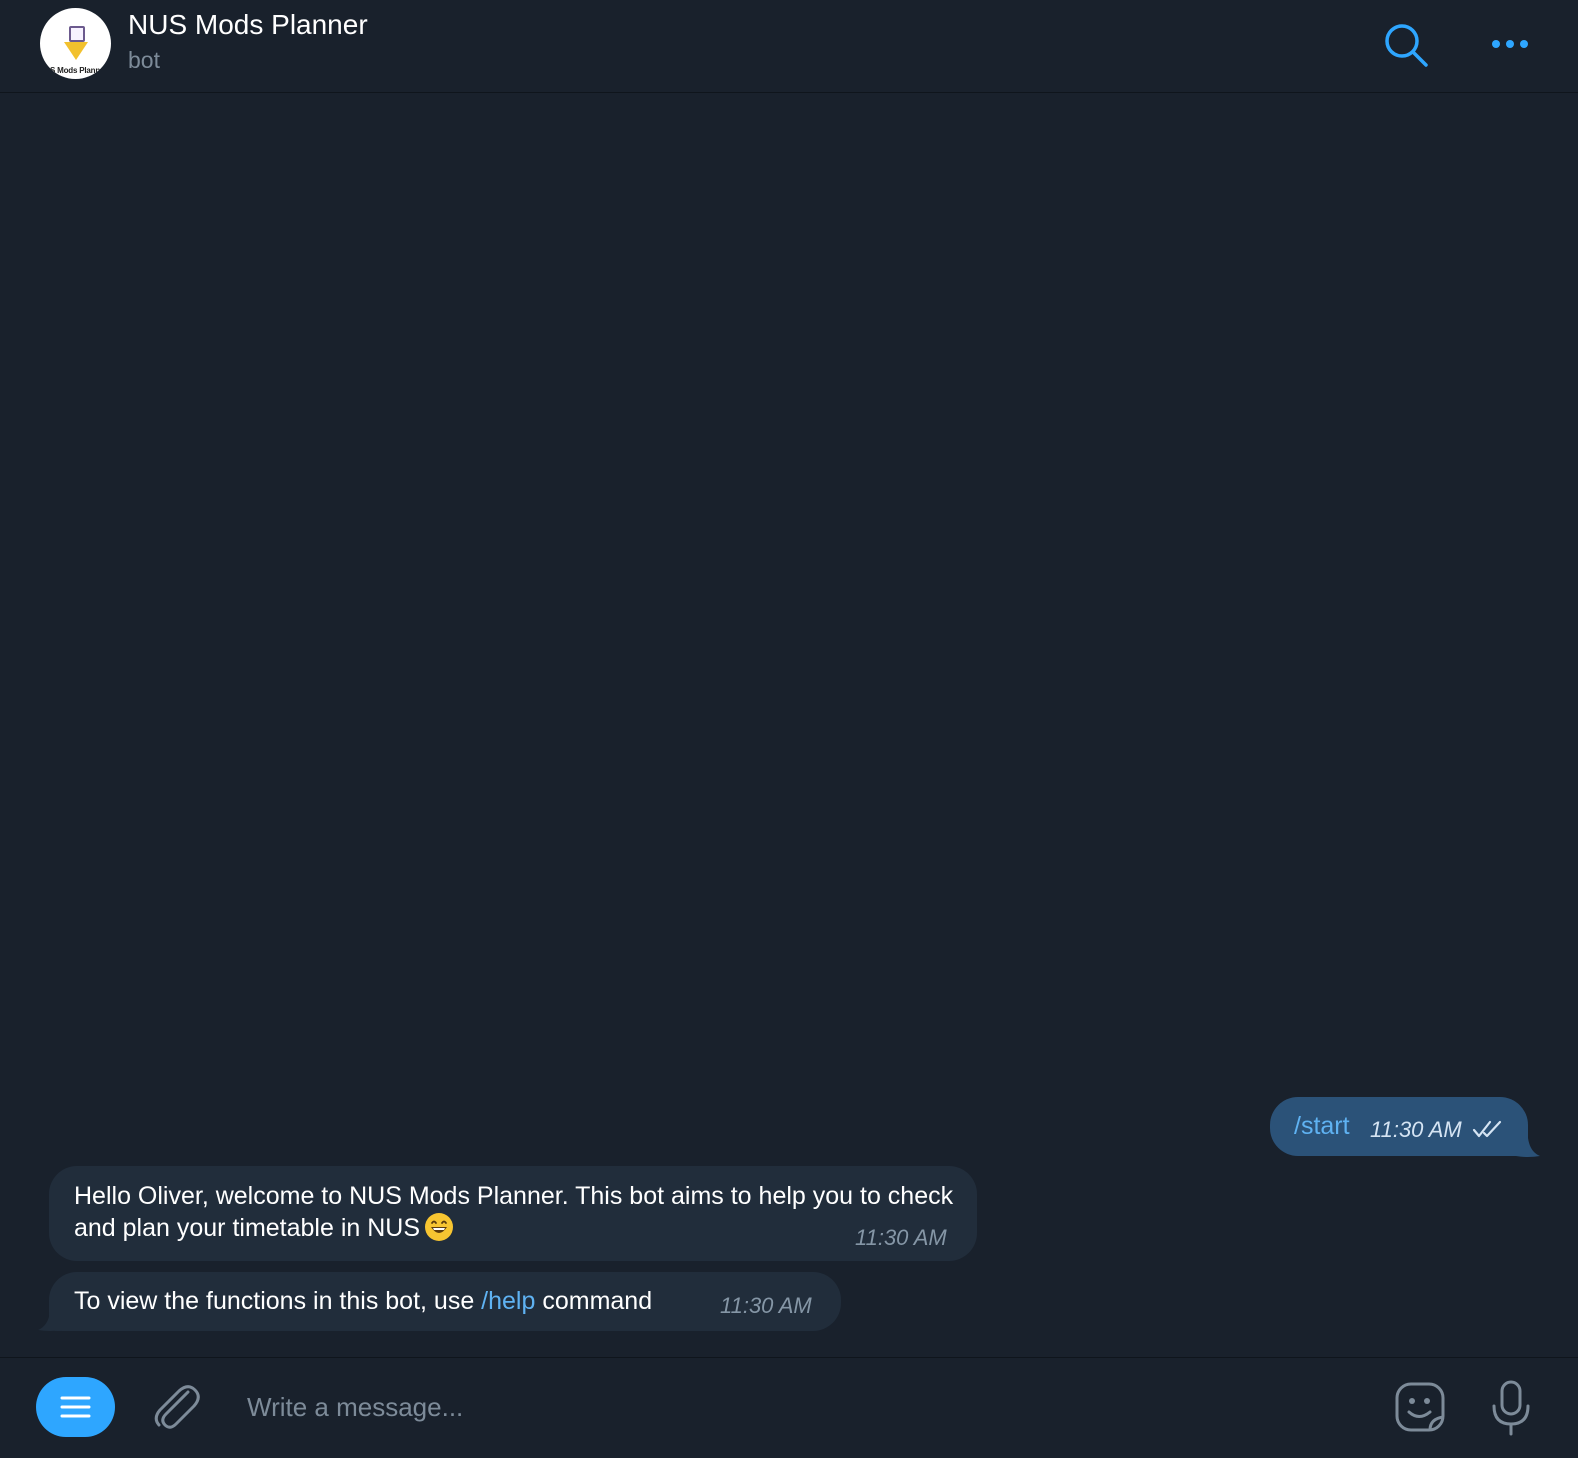 The width and height of the screenshot is (1578, 1458). I want to click on grinning-face-icon, so click(439, 1227).